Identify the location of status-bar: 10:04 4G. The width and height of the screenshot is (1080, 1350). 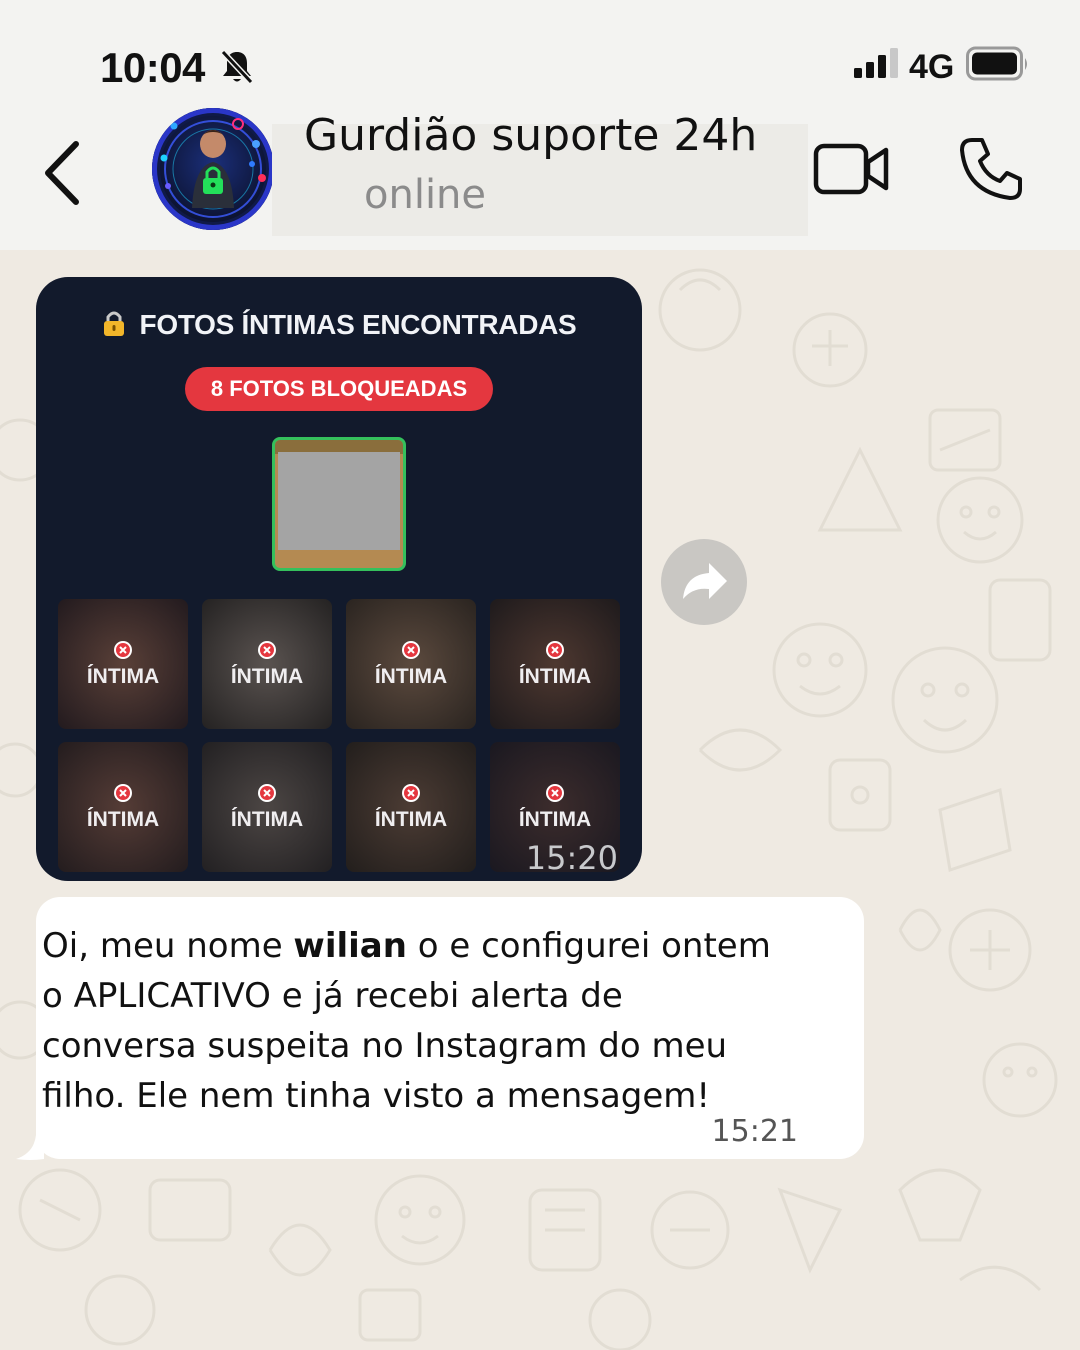
(540, 55).